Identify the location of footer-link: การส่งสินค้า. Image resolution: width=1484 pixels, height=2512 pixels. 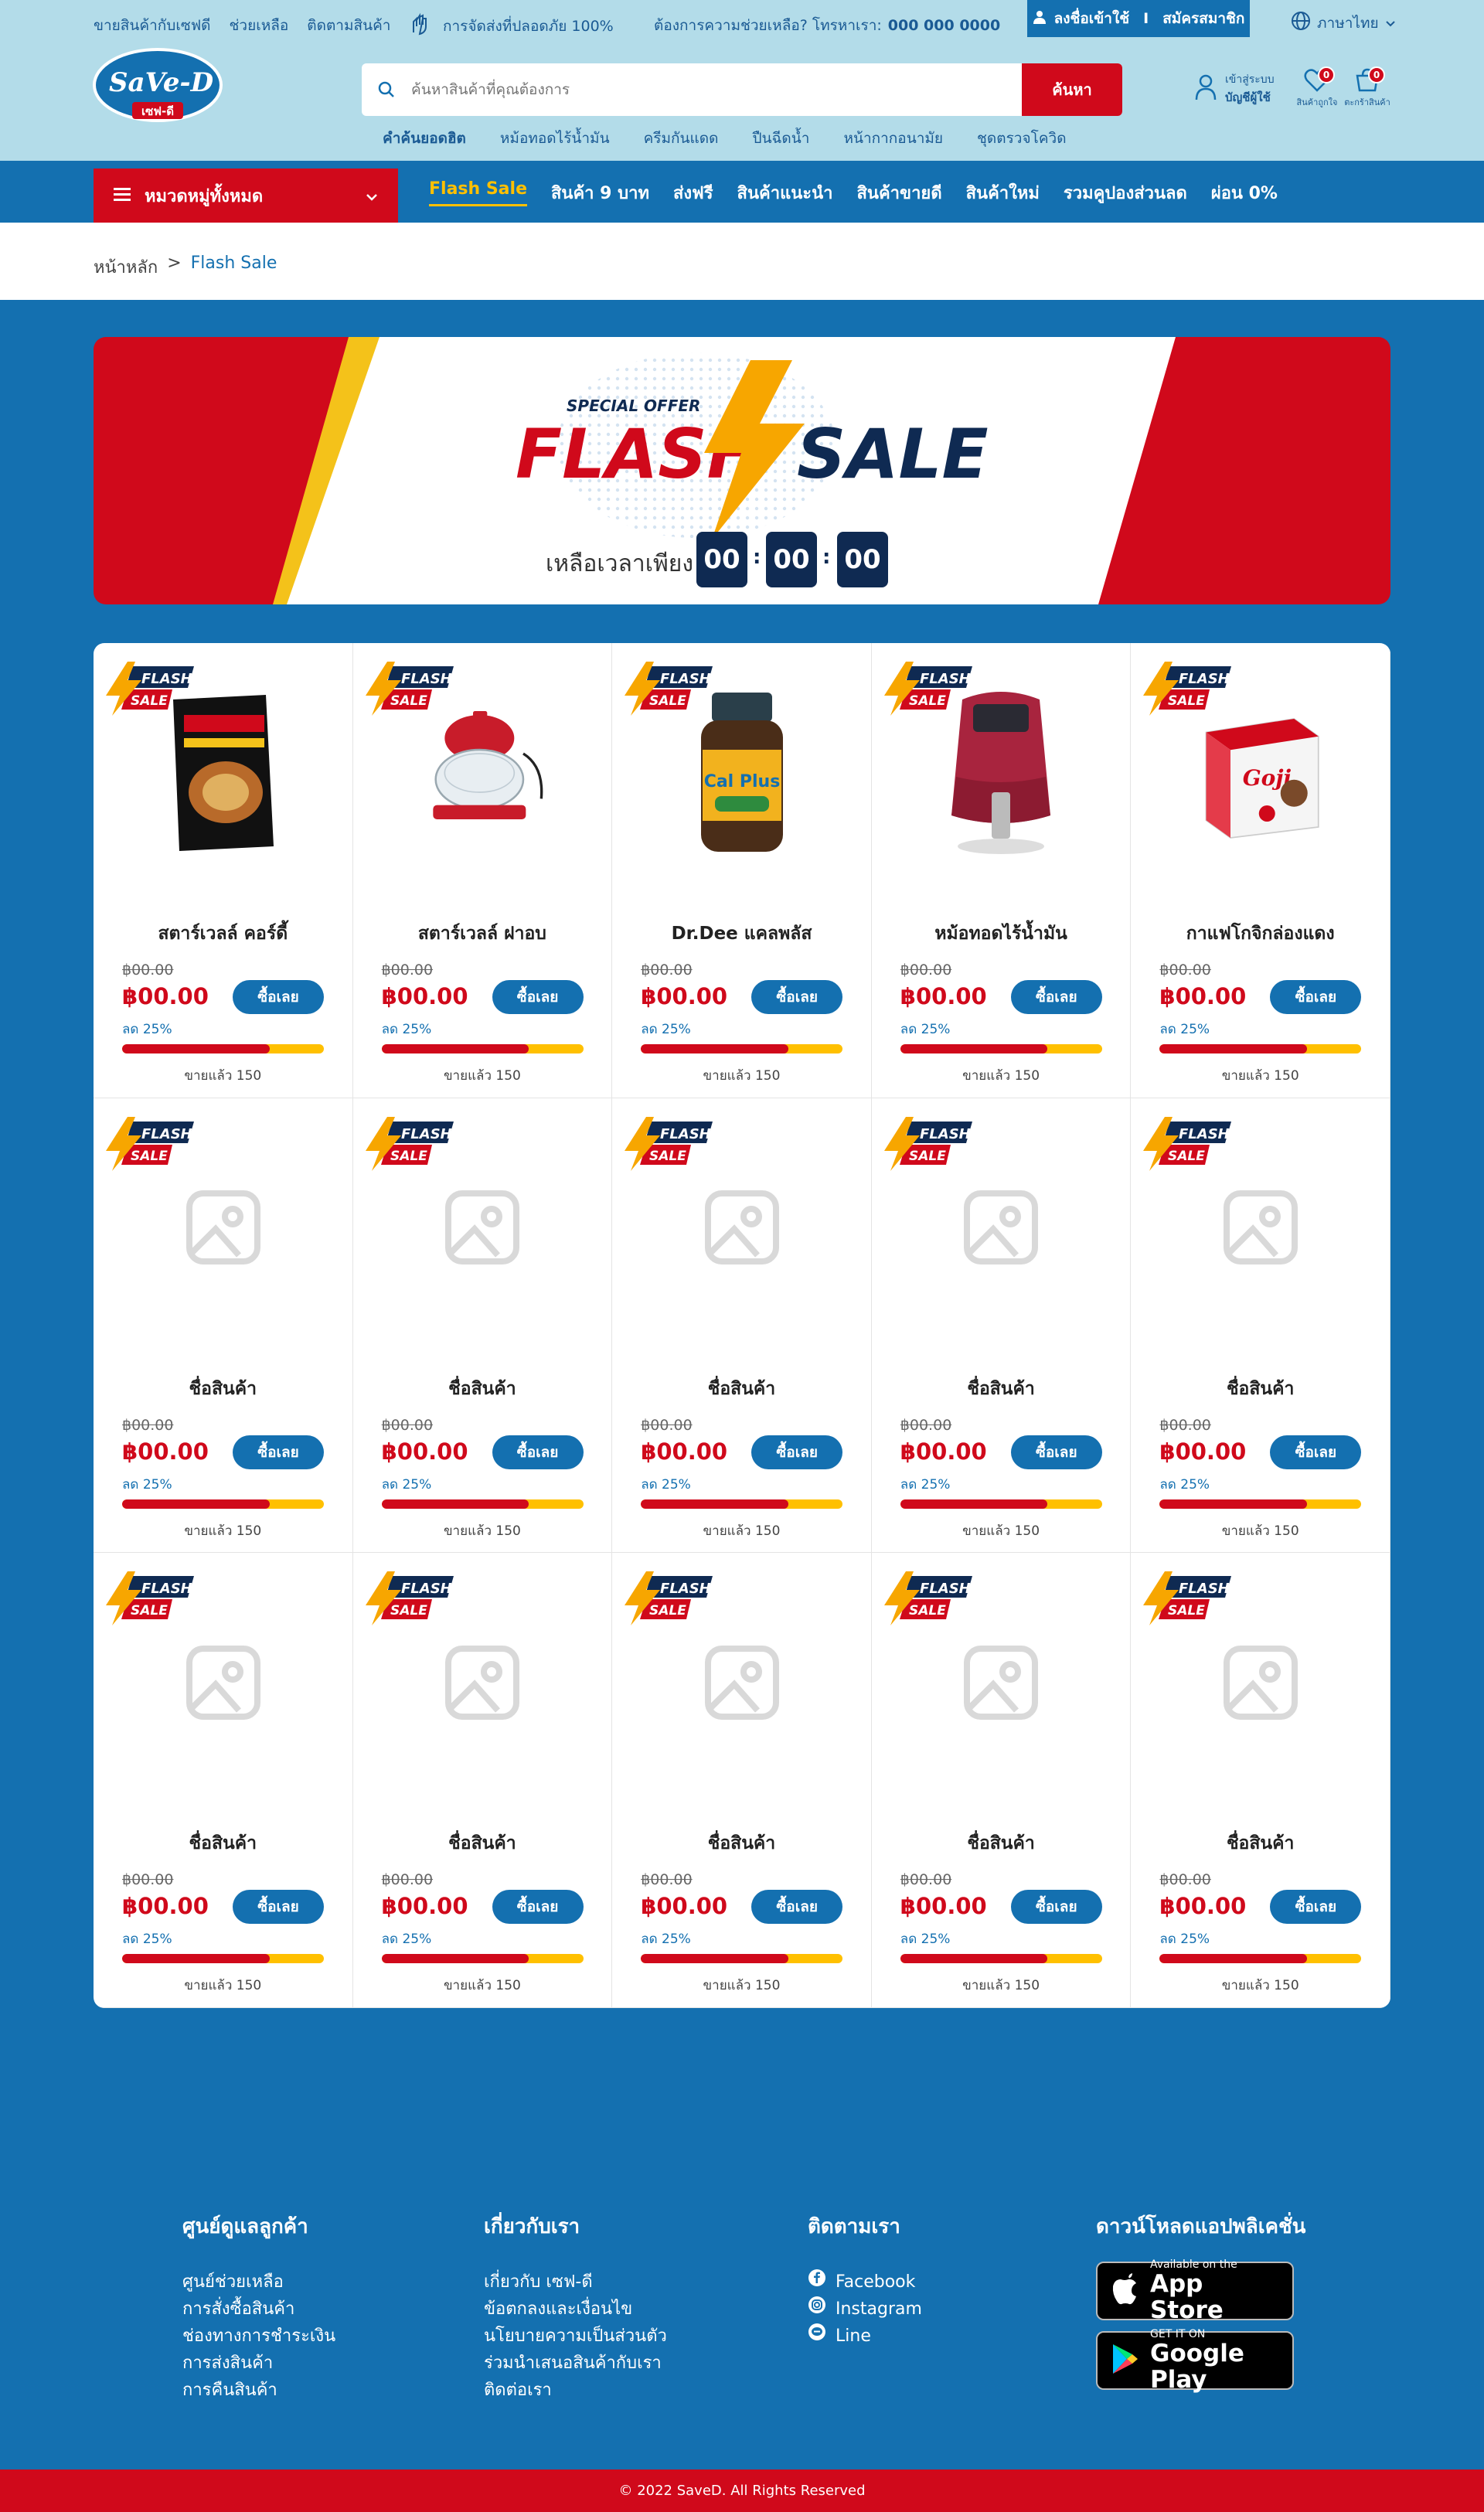
(258, 2364).